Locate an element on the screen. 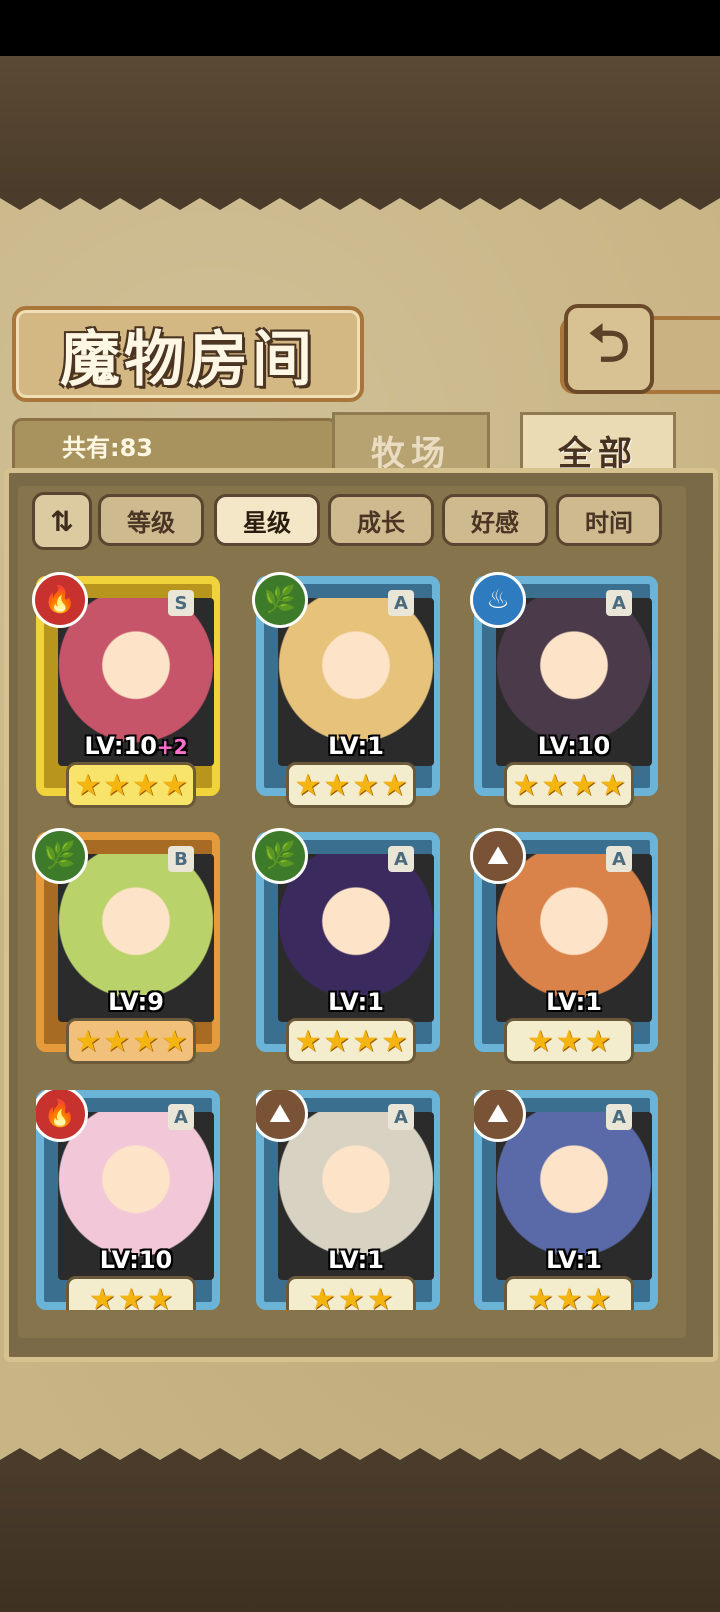  level-label: LV:9 is located at coordinates (136, 1002).